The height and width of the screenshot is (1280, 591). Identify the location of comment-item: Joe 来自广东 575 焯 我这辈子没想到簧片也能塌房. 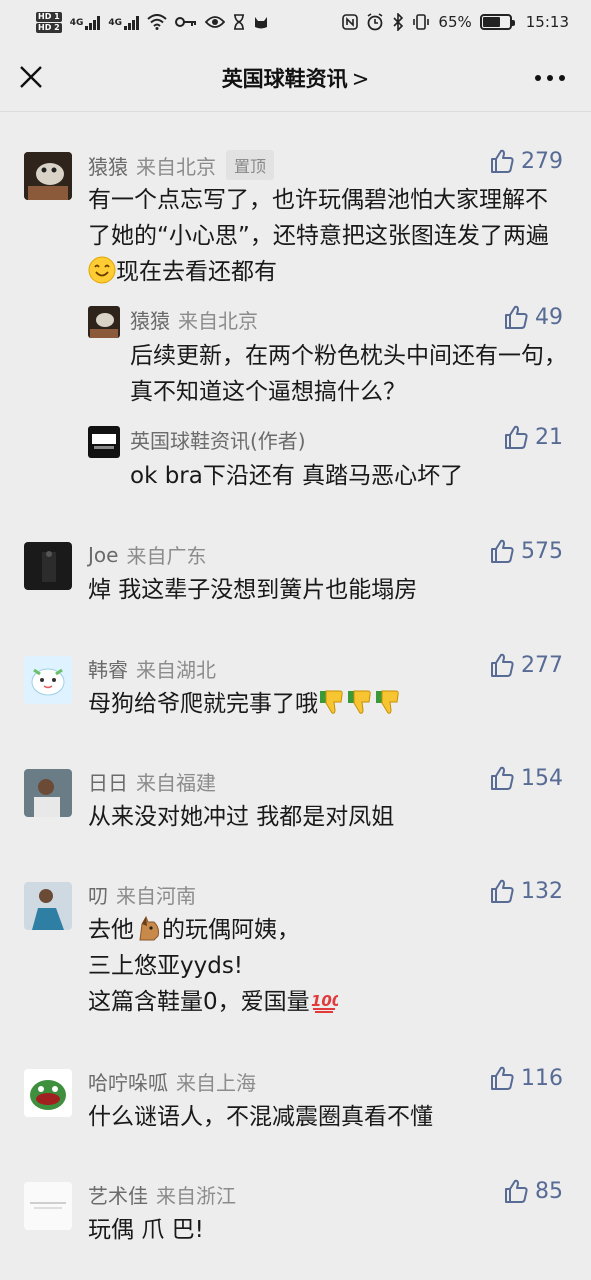
(295, 584).